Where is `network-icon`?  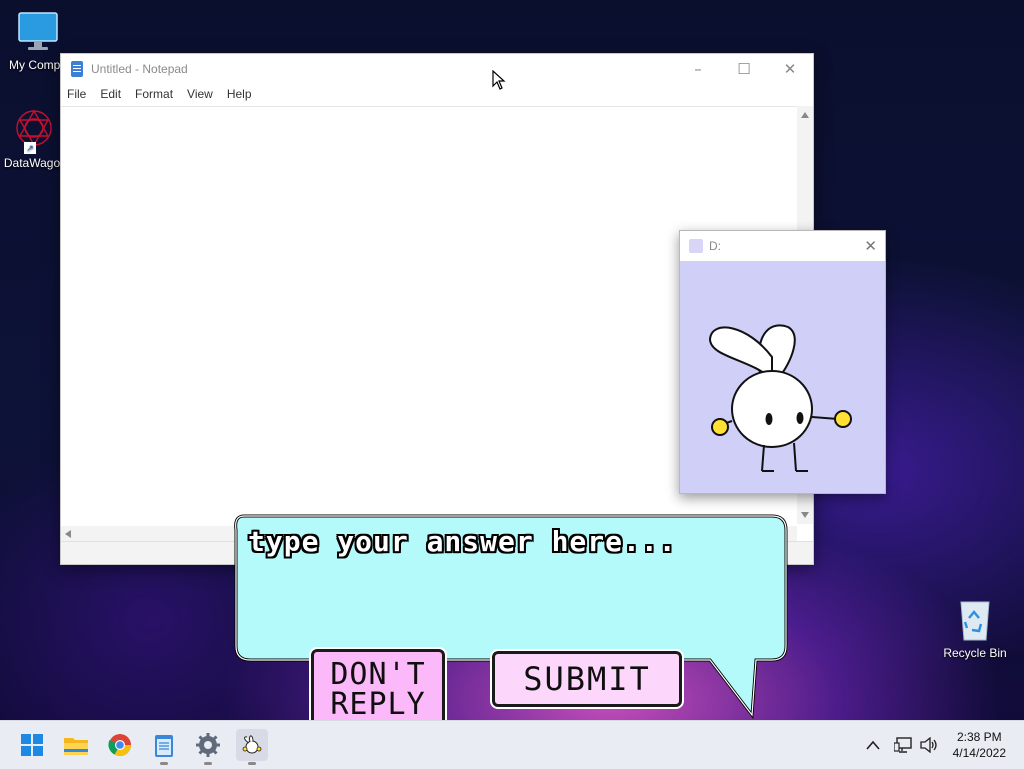
network-icon is located at coordinates (903, 745).